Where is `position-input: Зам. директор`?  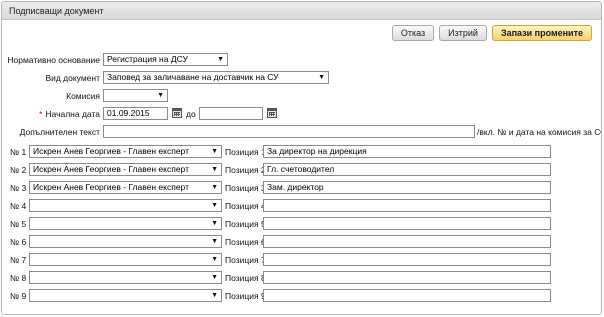 position-input: Зам. директор is located at coordinates (407, 187).